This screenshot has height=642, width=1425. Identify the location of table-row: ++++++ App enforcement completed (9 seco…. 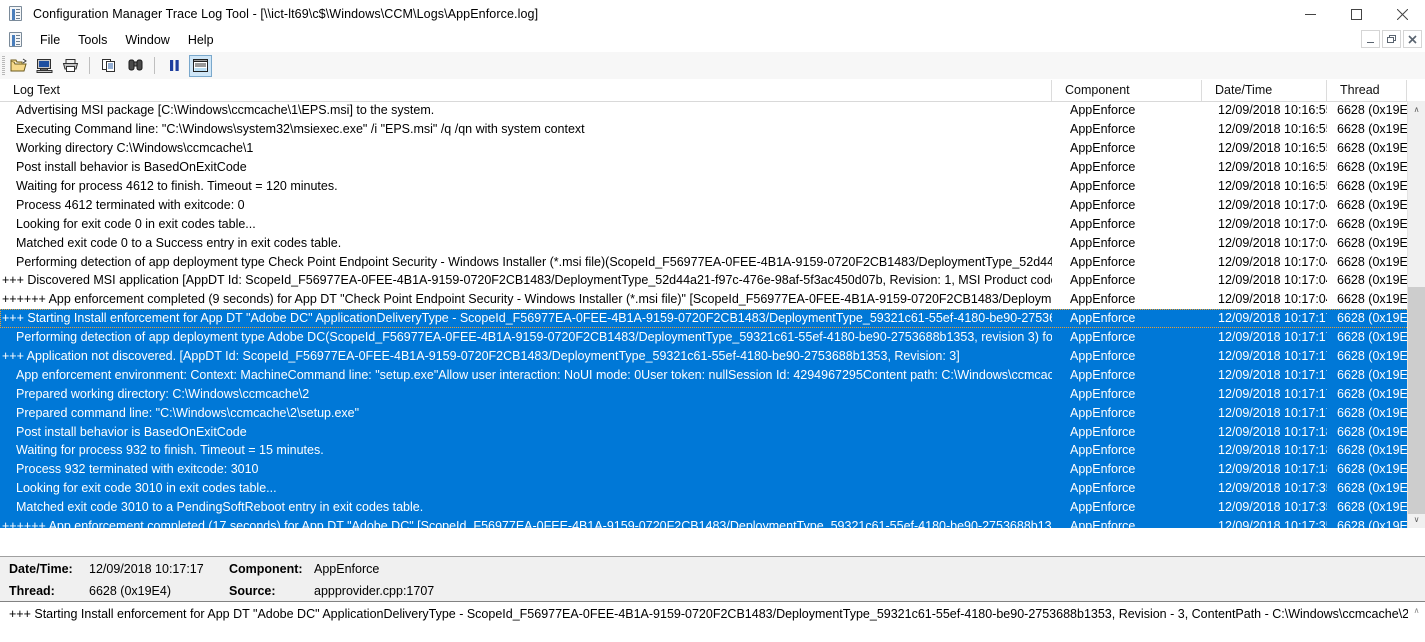
(712, 299).